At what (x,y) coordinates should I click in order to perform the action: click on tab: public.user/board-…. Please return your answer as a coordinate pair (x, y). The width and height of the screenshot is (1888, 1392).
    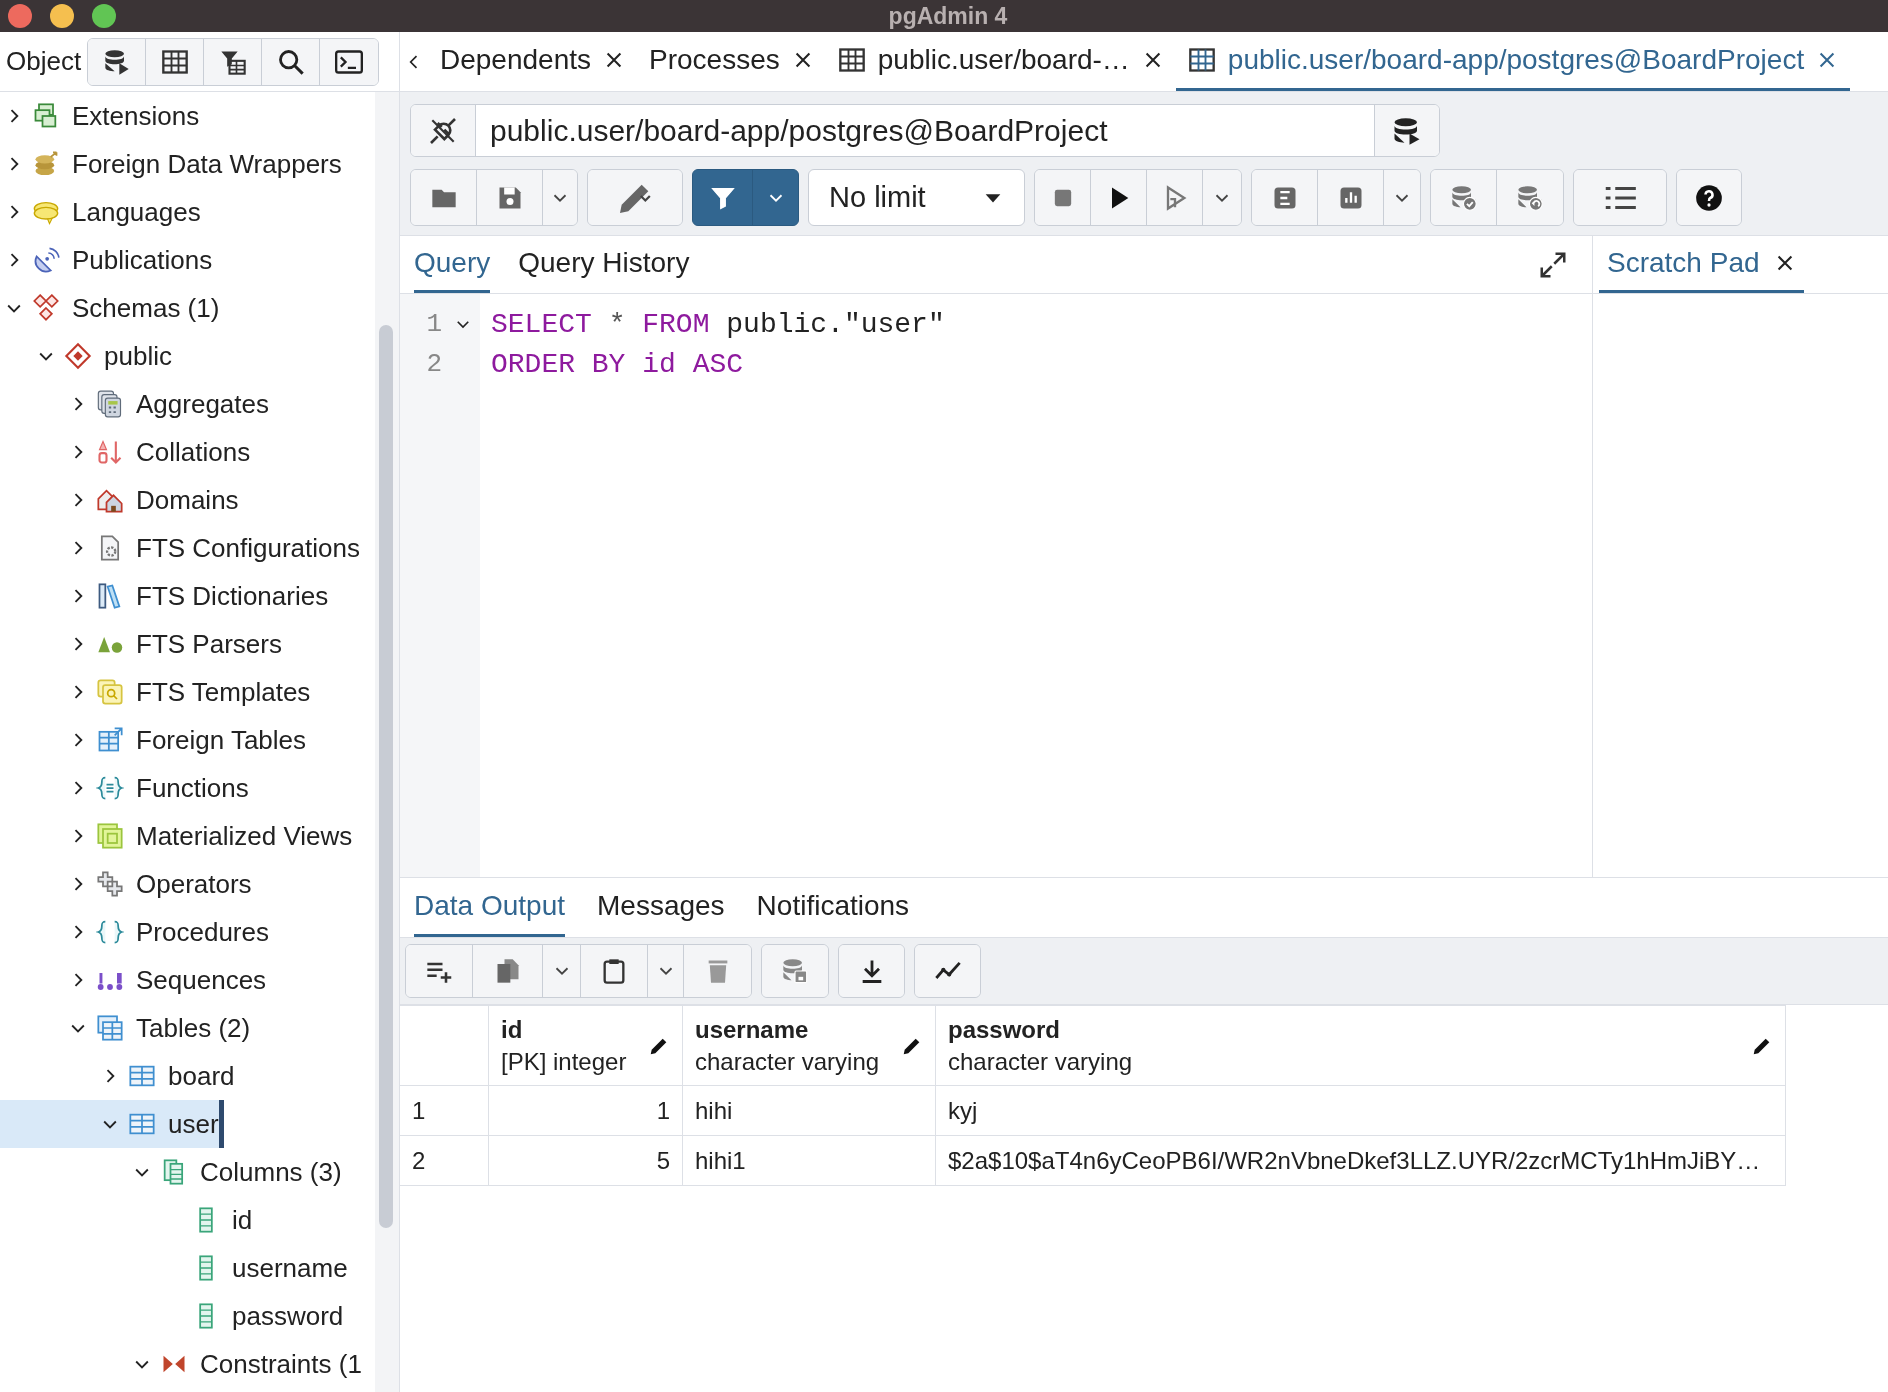
    Looking at the image, I should click on (1000, 61).